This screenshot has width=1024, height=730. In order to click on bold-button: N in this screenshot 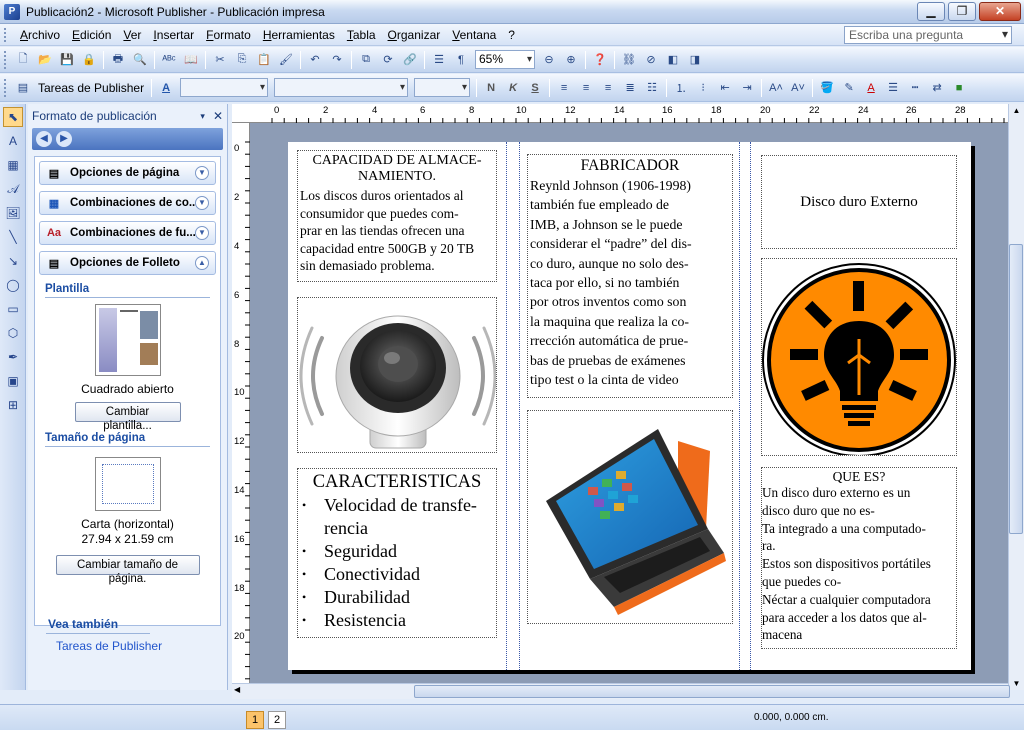, I will do `click(491, 88)`.